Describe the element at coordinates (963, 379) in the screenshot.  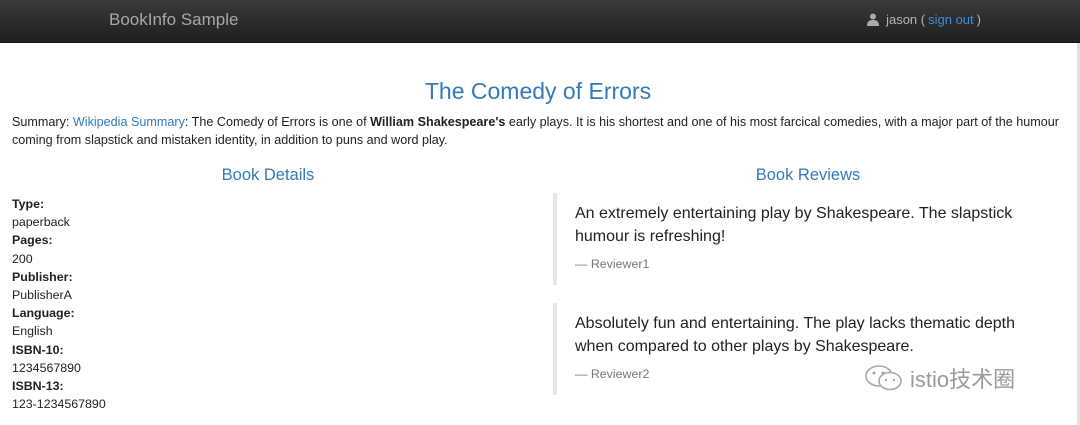
I see `watermark-text: istio技术圈` at that location.